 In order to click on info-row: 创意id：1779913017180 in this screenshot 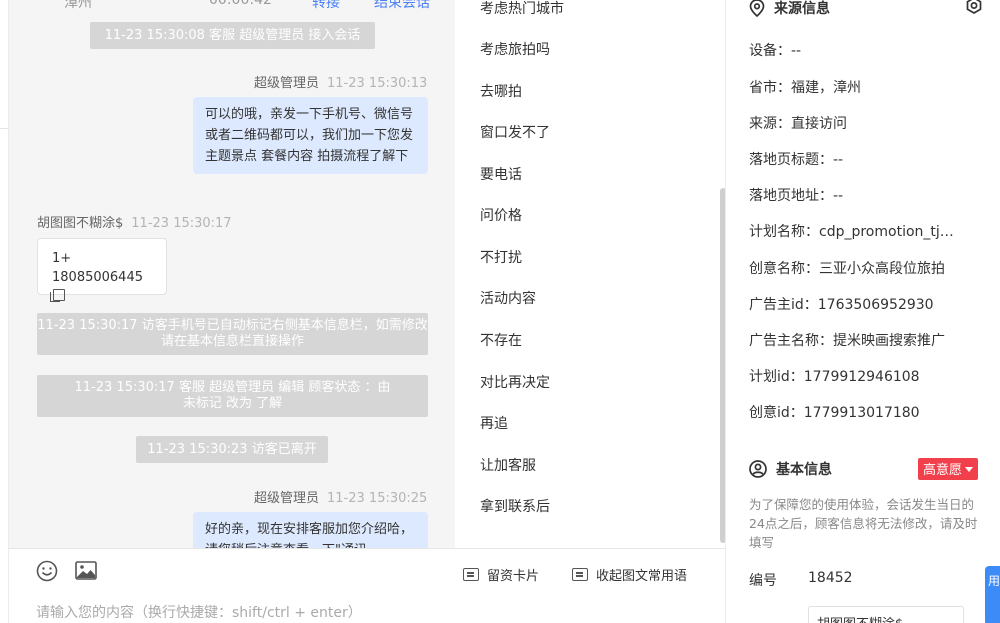, I will do `click(834, 413)`.